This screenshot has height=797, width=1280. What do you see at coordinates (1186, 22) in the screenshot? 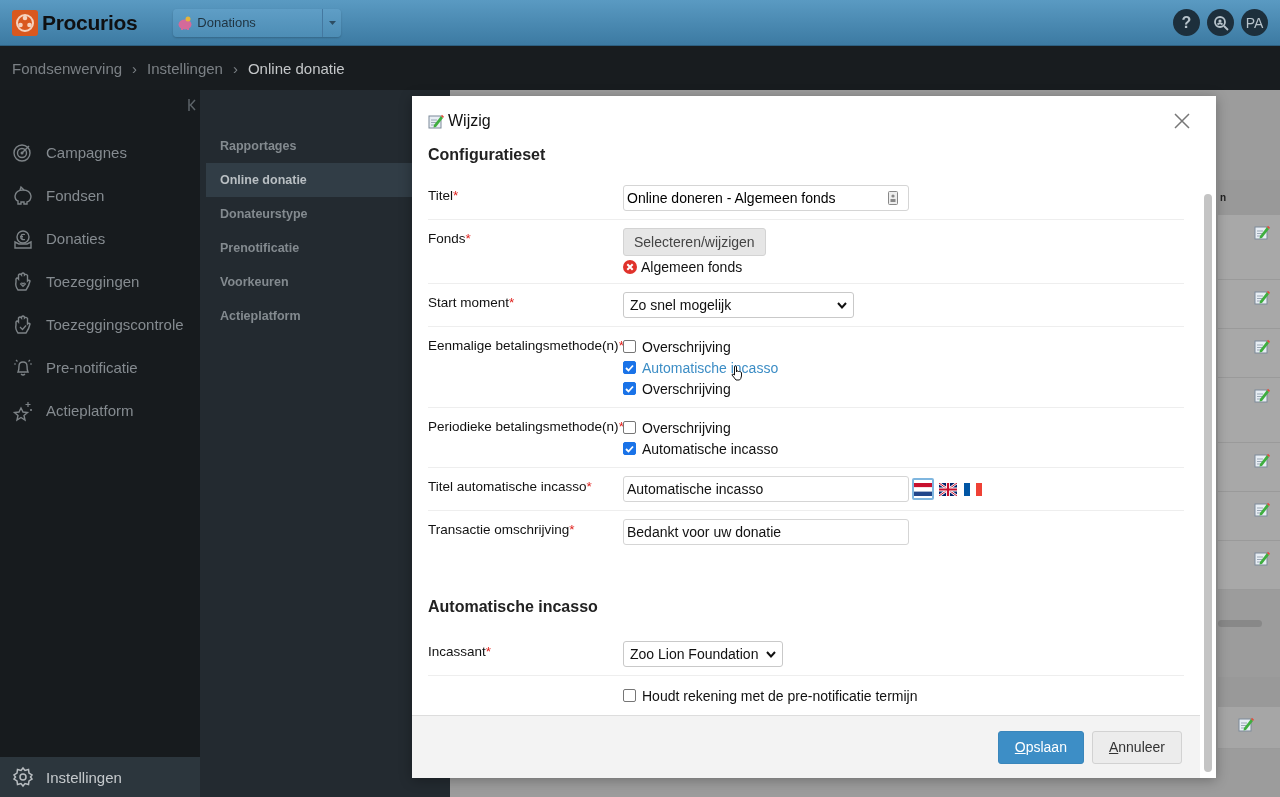
I see `help-button: ?` at bounding box center [1186, 22].